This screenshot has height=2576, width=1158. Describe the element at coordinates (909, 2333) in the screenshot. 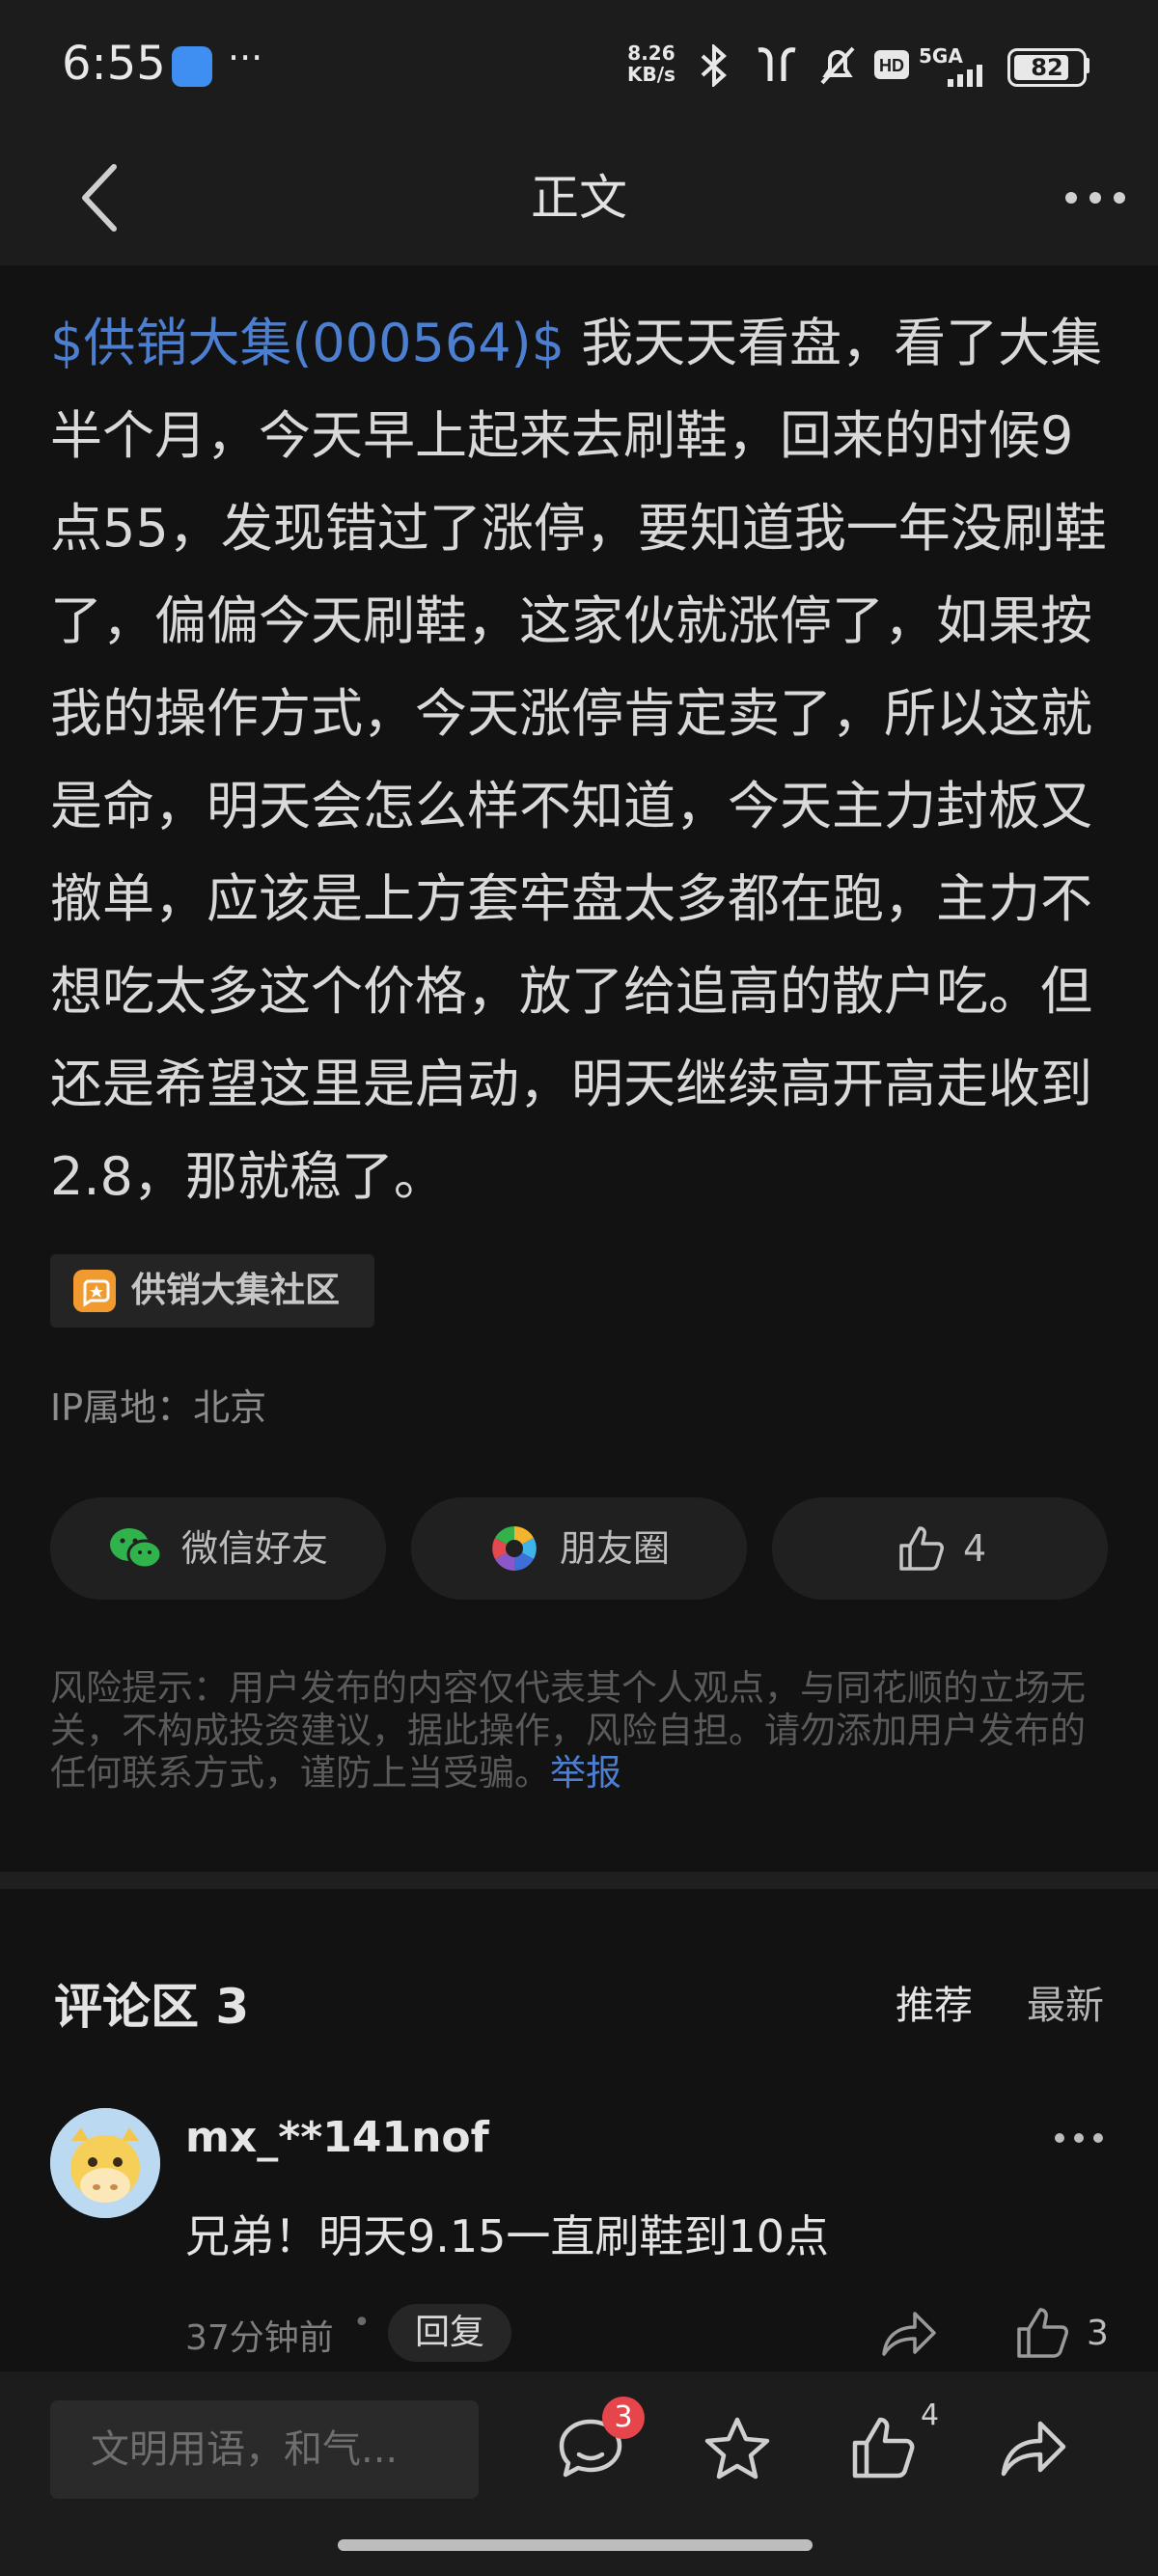

I see `comment-share-icon` at that location.